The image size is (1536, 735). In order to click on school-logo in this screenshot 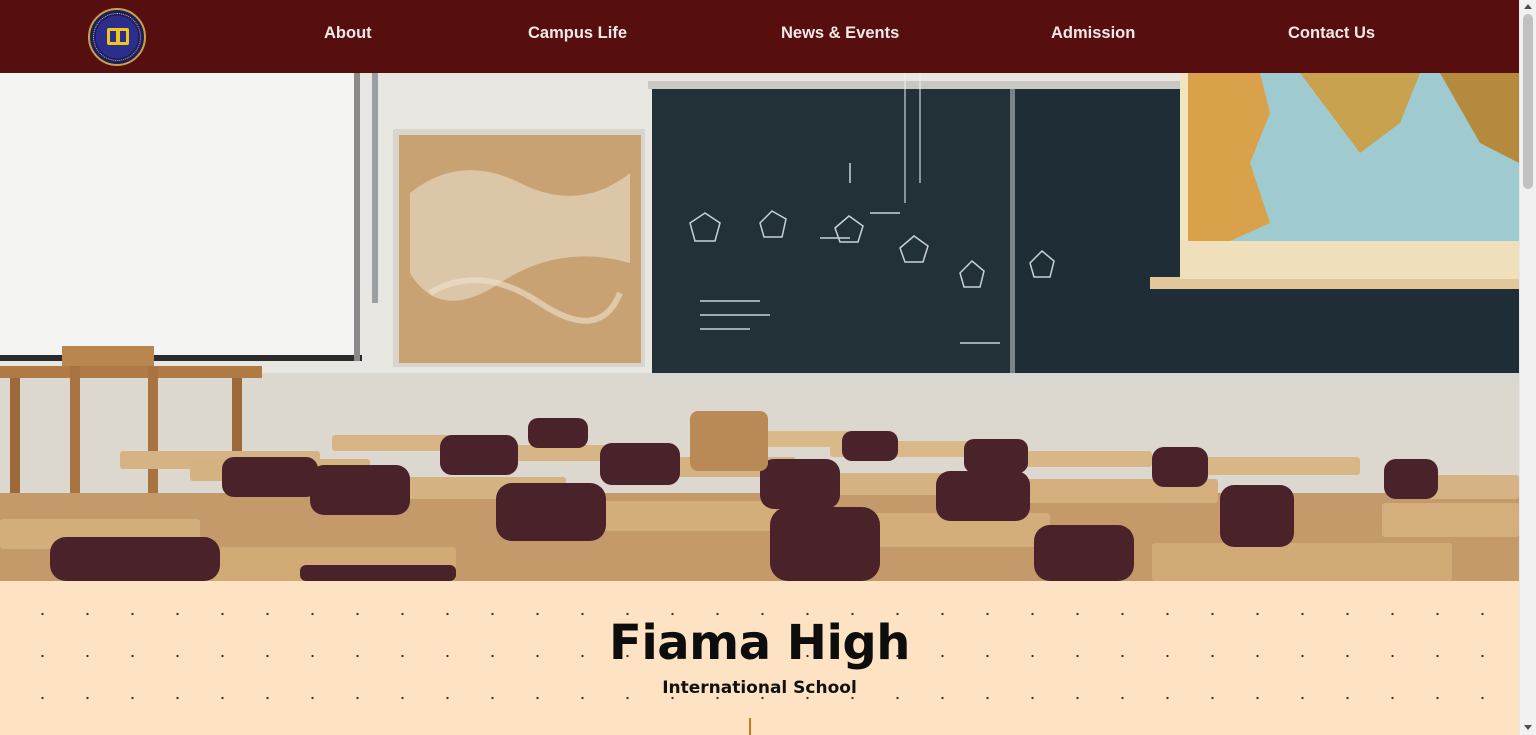, I will do `click(117, 37)`.